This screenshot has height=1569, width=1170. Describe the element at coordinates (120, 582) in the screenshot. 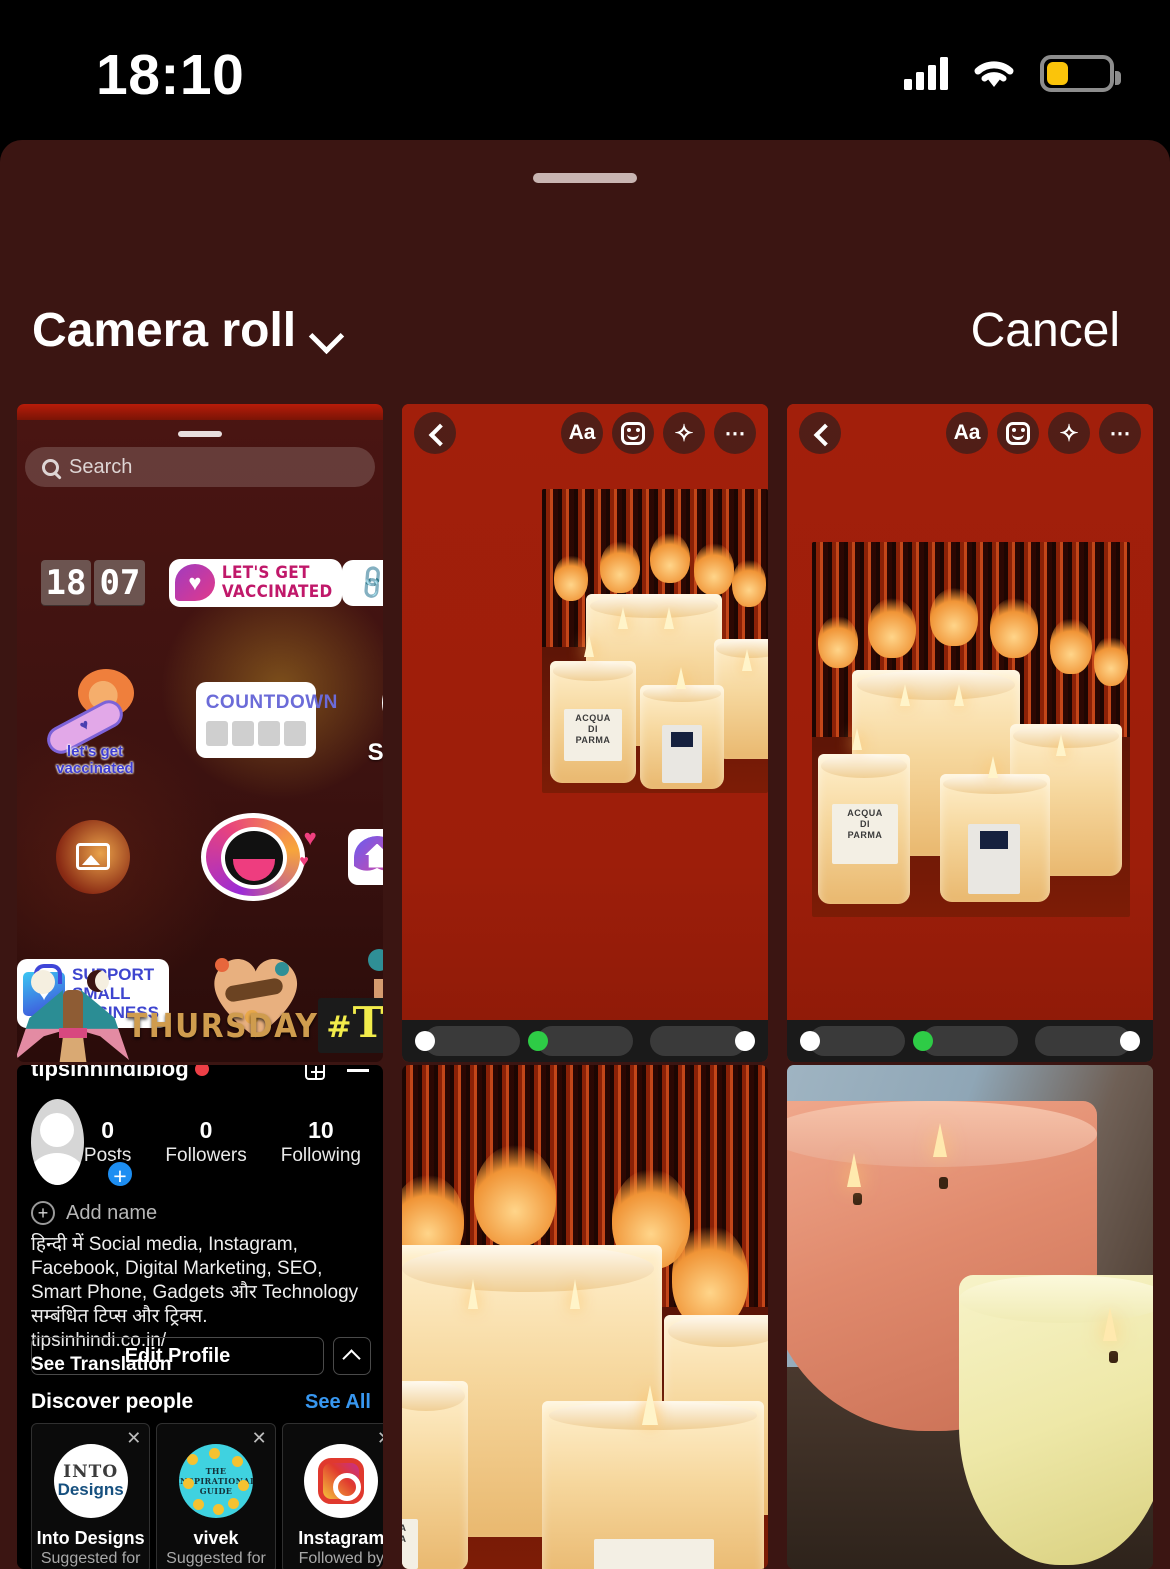

I see `time-sticker-minutes: 07` at that location.